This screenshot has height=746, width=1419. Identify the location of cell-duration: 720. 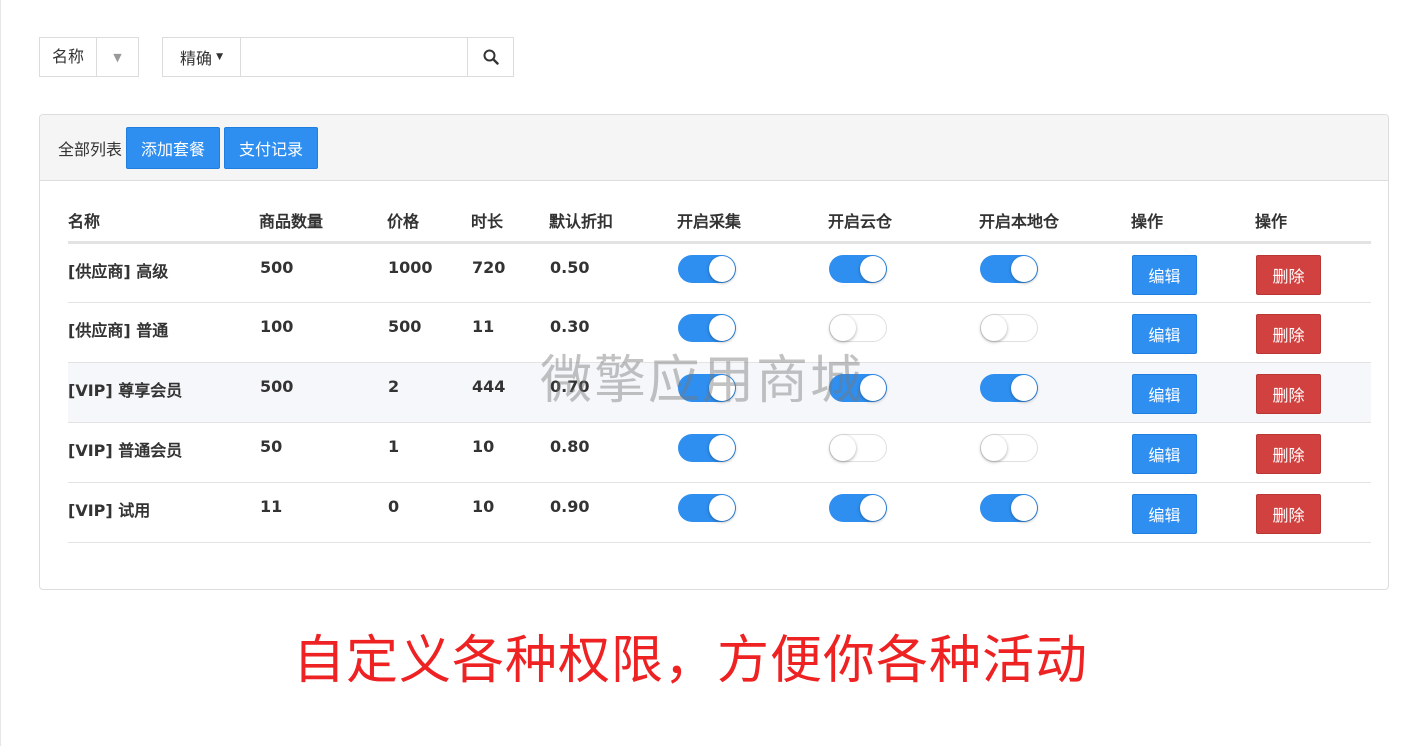
(510, 272).